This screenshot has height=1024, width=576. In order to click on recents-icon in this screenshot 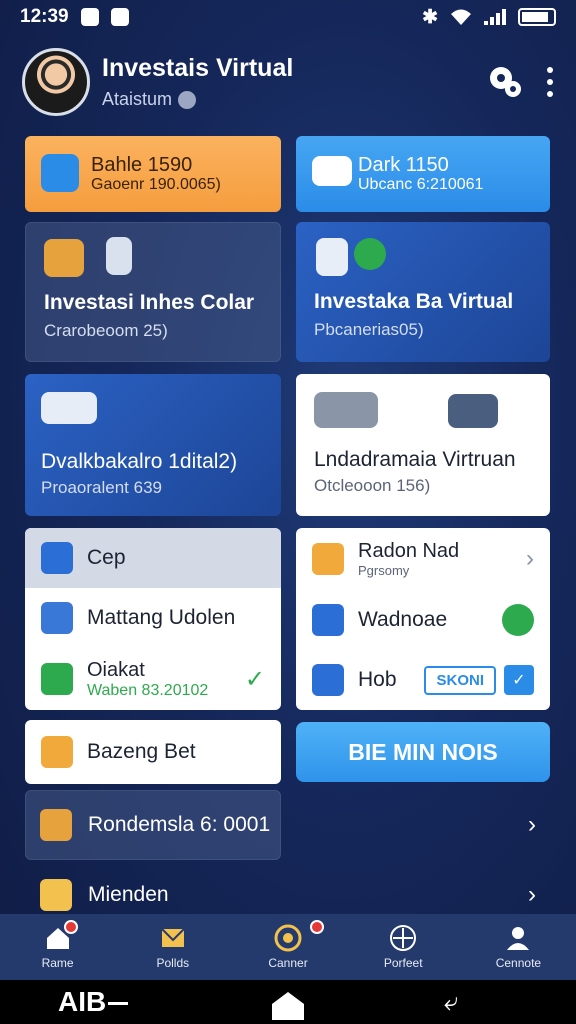, I will do `click(118, 1003)`.